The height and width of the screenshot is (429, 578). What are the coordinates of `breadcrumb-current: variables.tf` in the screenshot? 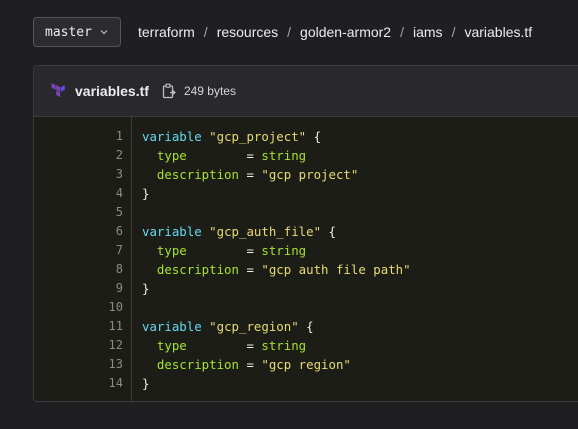 It's located at (498, 32).